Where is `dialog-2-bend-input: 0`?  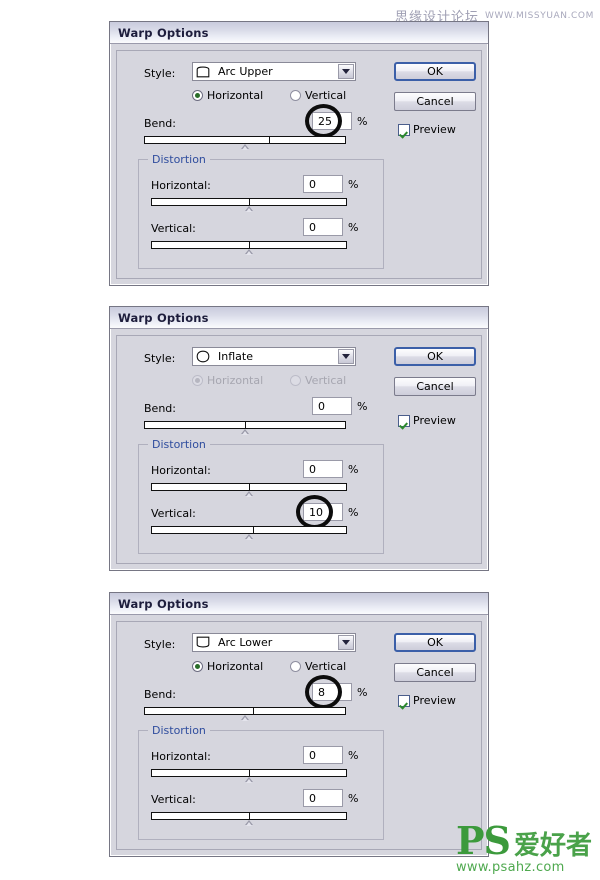 dialog-2-bend-input: 0 is located at coordinates (332, 406).